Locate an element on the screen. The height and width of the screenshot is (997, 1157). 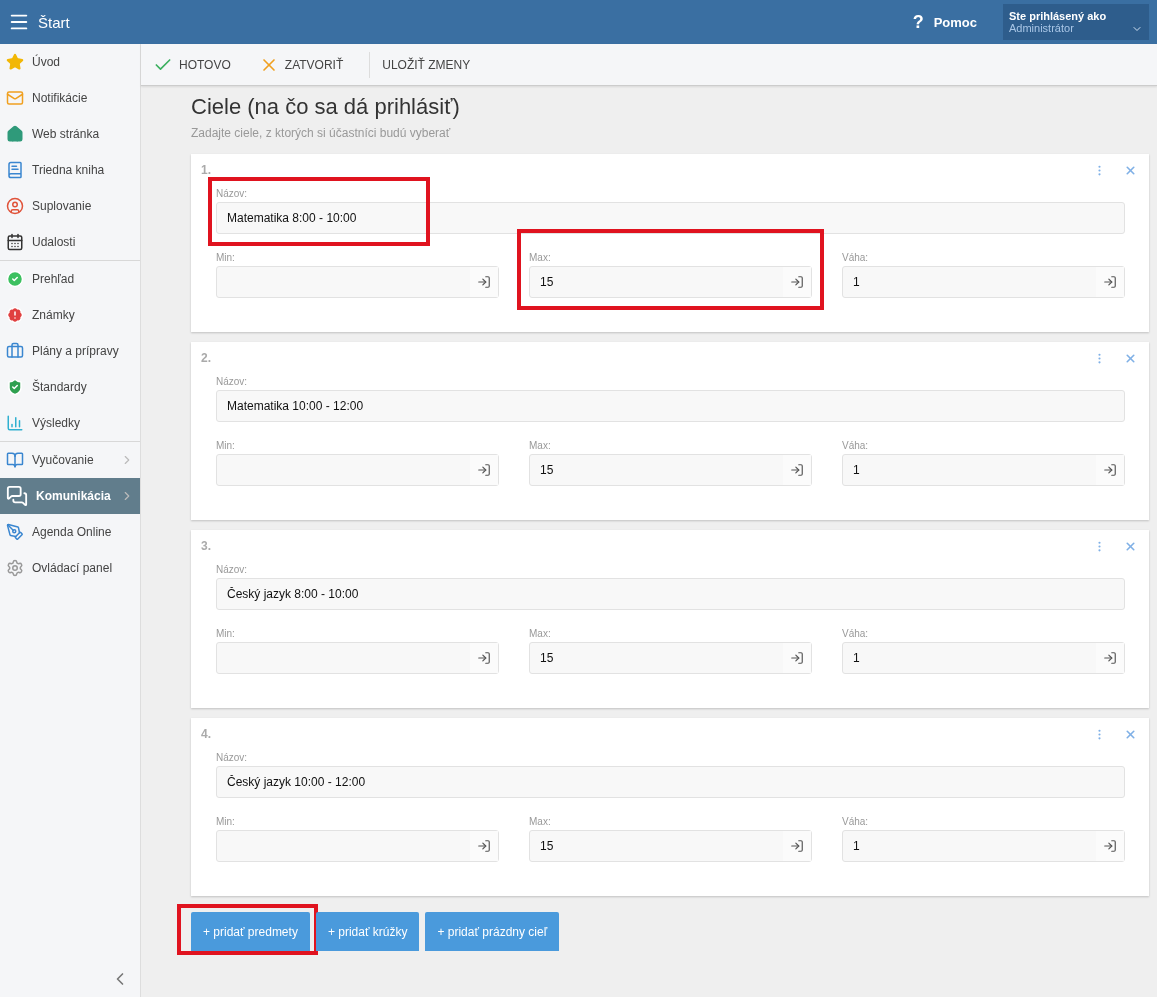
notebook-icon is located at coordinates (15, 170).